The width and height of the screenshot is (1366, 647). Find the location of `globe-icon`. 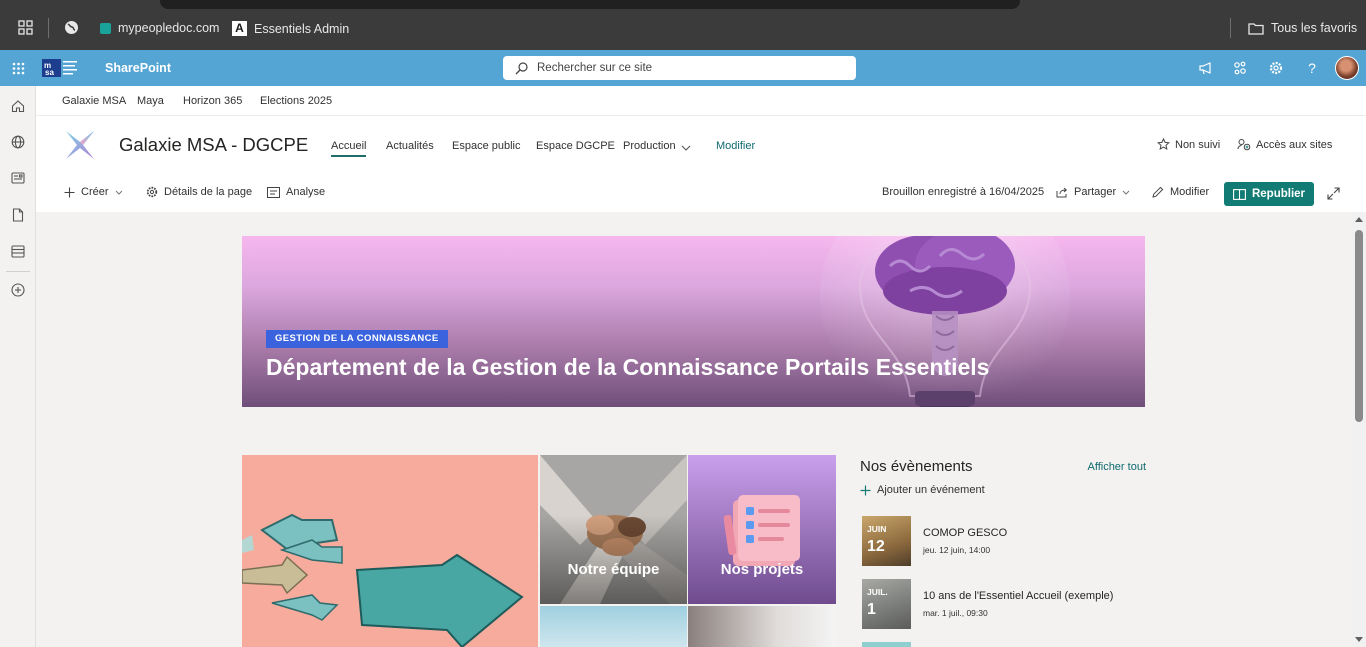

globe-icon is located at coordinates (71, 27).